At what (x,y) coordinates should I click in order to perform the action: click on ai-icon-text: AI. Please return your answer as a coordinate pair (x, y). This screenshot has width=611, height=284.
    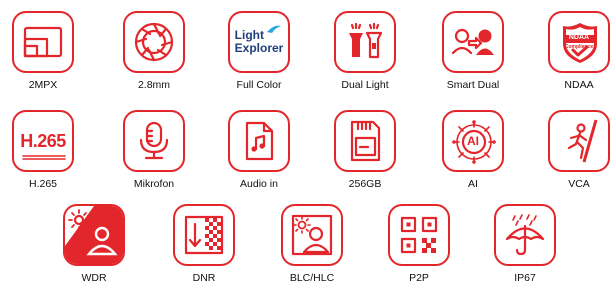
    Looking at the image, I should click on (473, 141).